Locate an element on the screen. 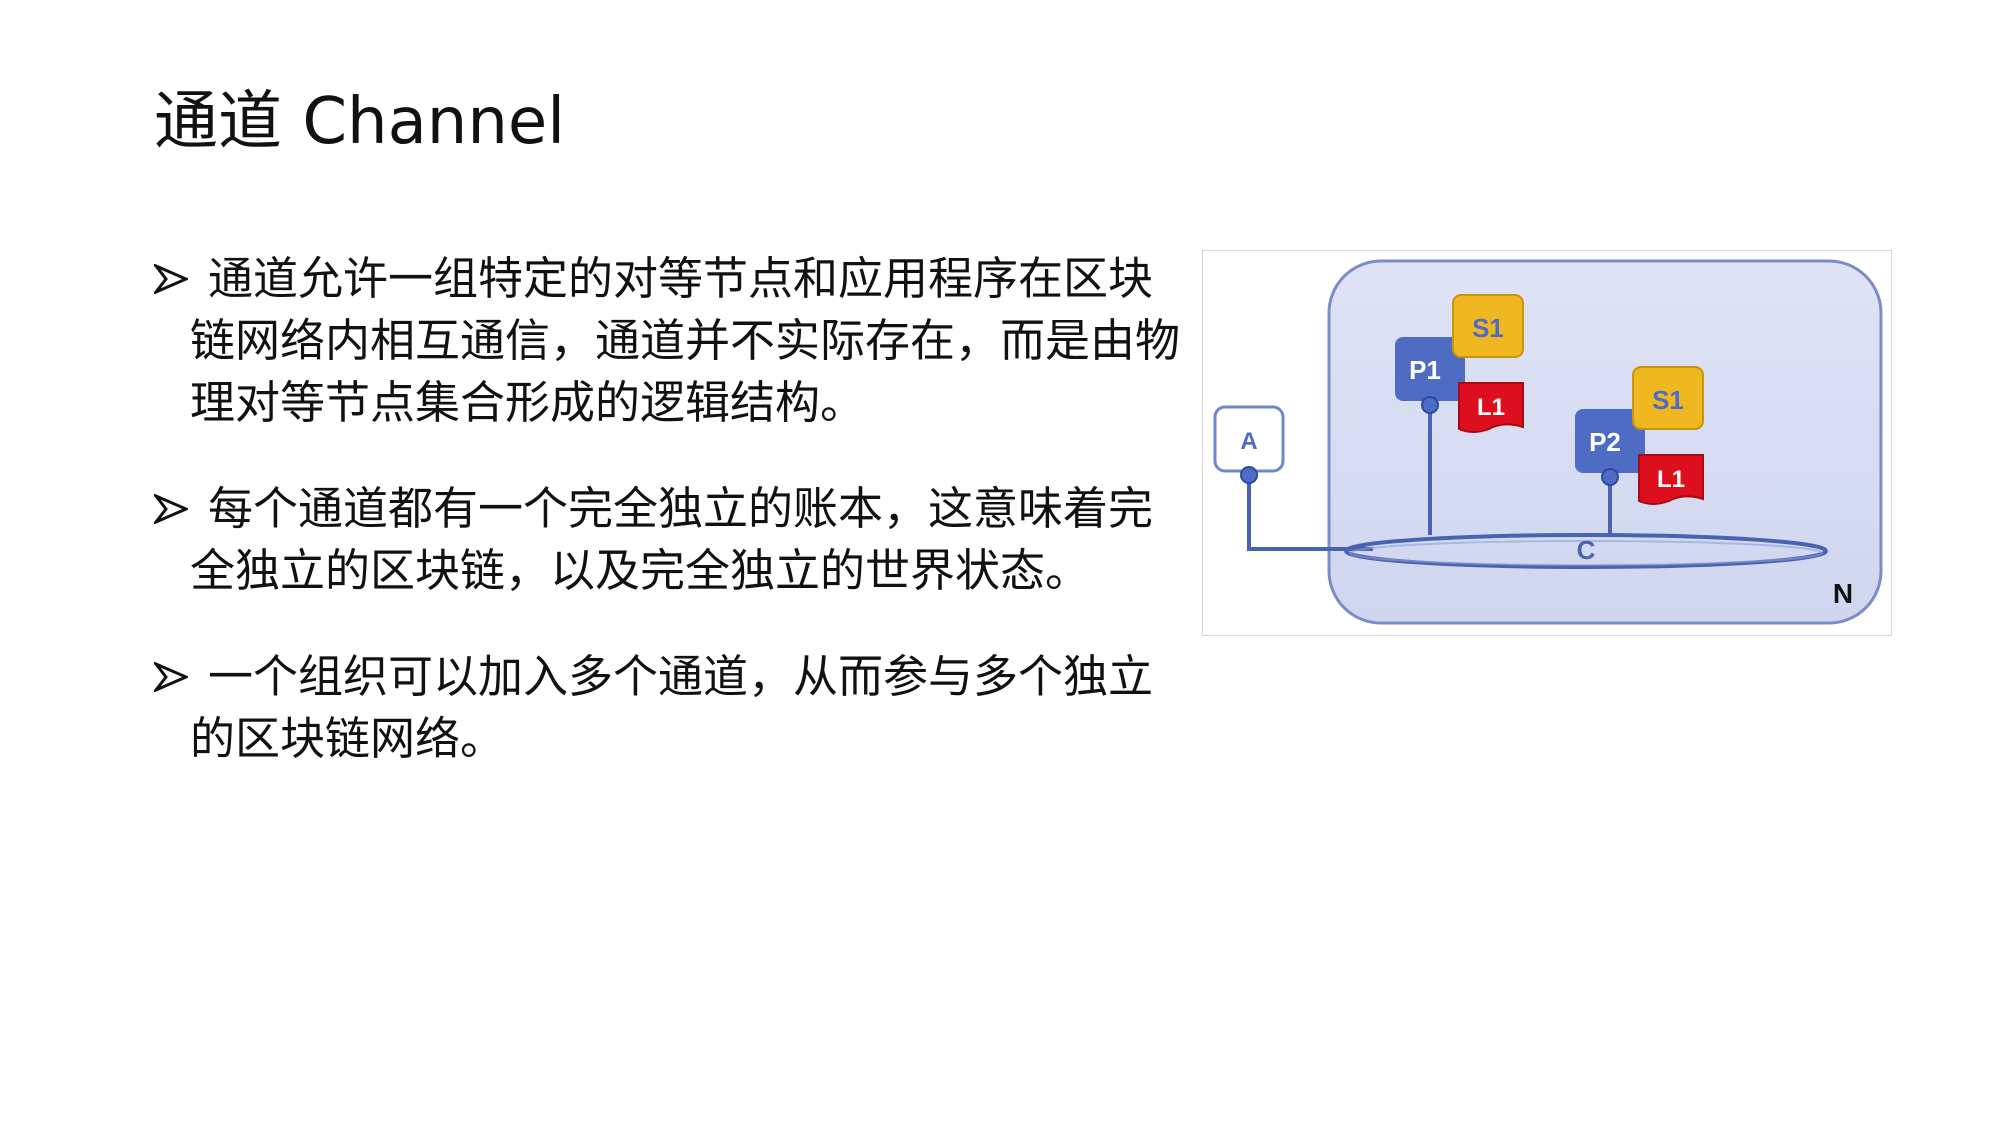  peer1-port is located at coordinates (1430, 405).